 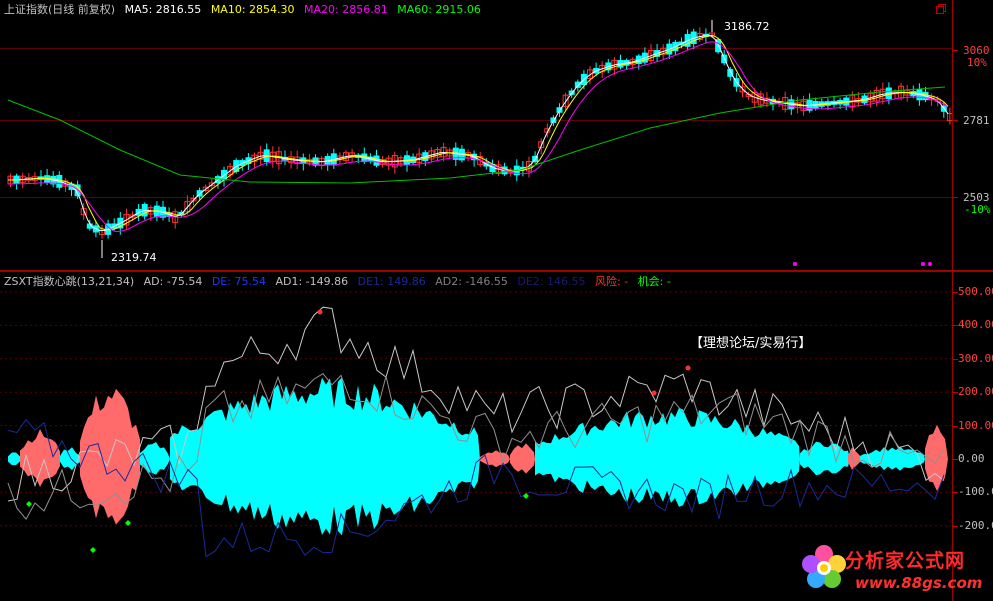 I want to click on indicator-axis-label: 500.00, so click(x=975, y=291).